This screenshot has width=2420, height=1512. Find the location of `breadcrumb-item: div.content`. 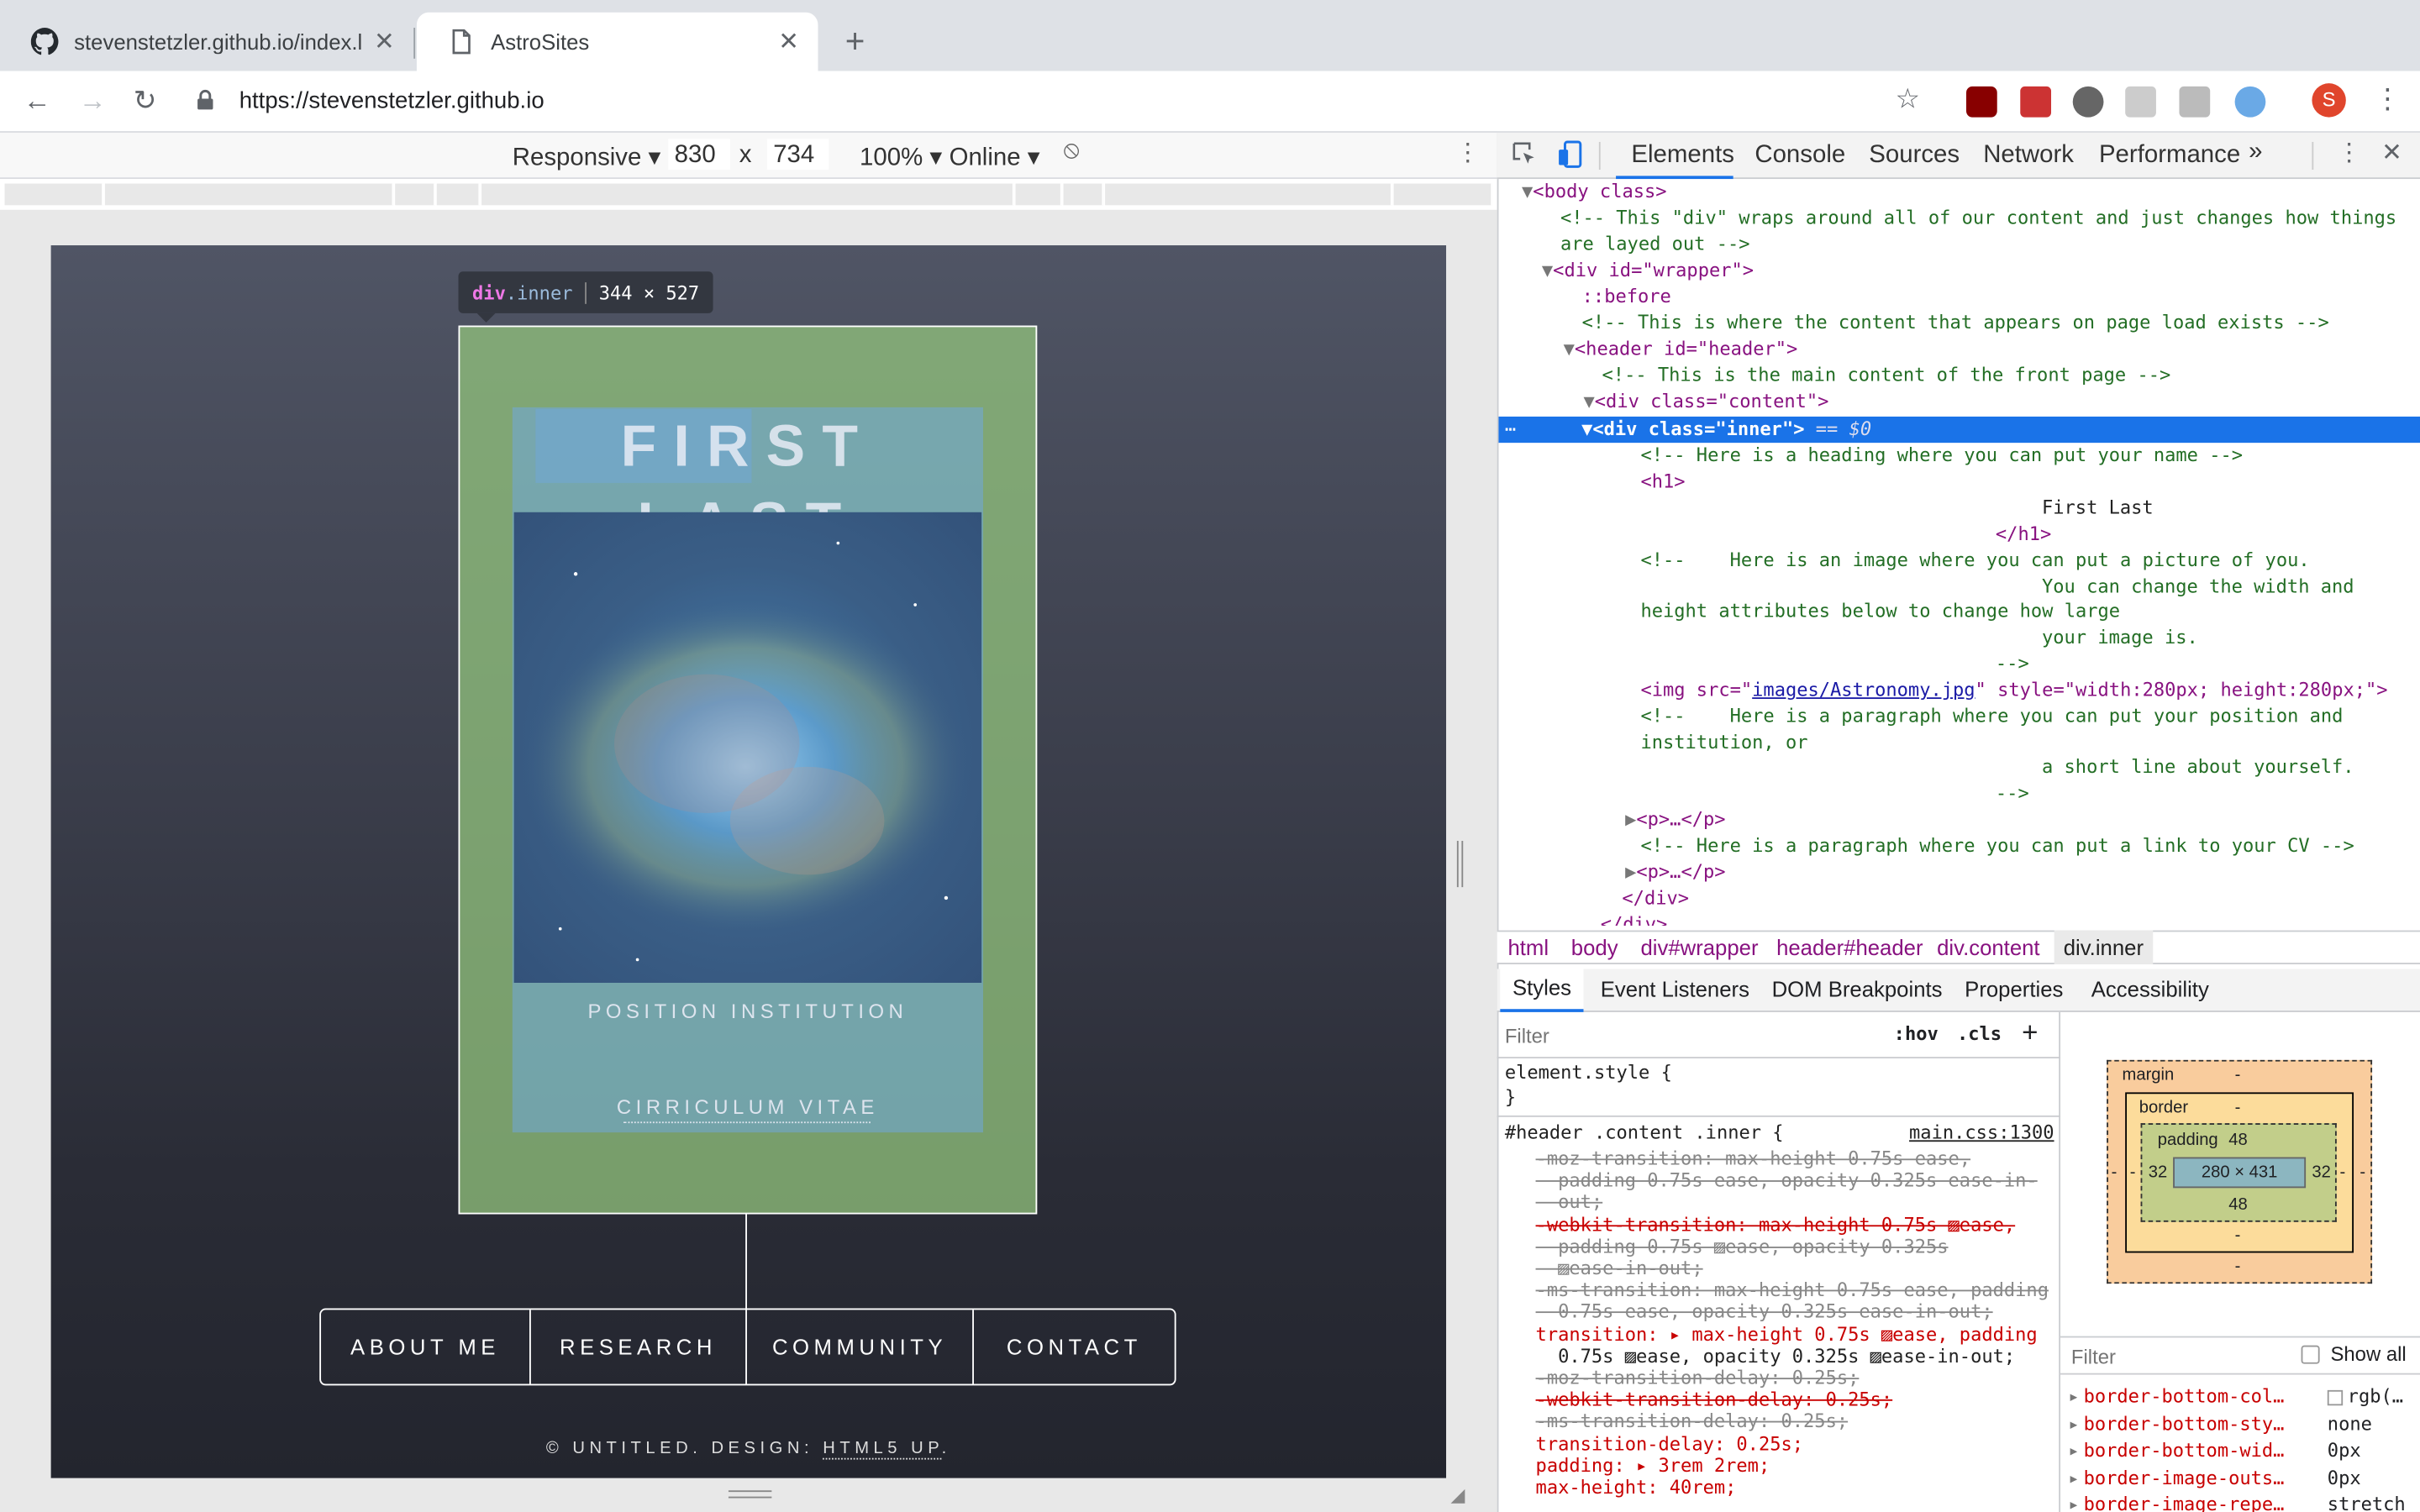

breadcrumb-item: div.content is located at coordinates (1988, 947).